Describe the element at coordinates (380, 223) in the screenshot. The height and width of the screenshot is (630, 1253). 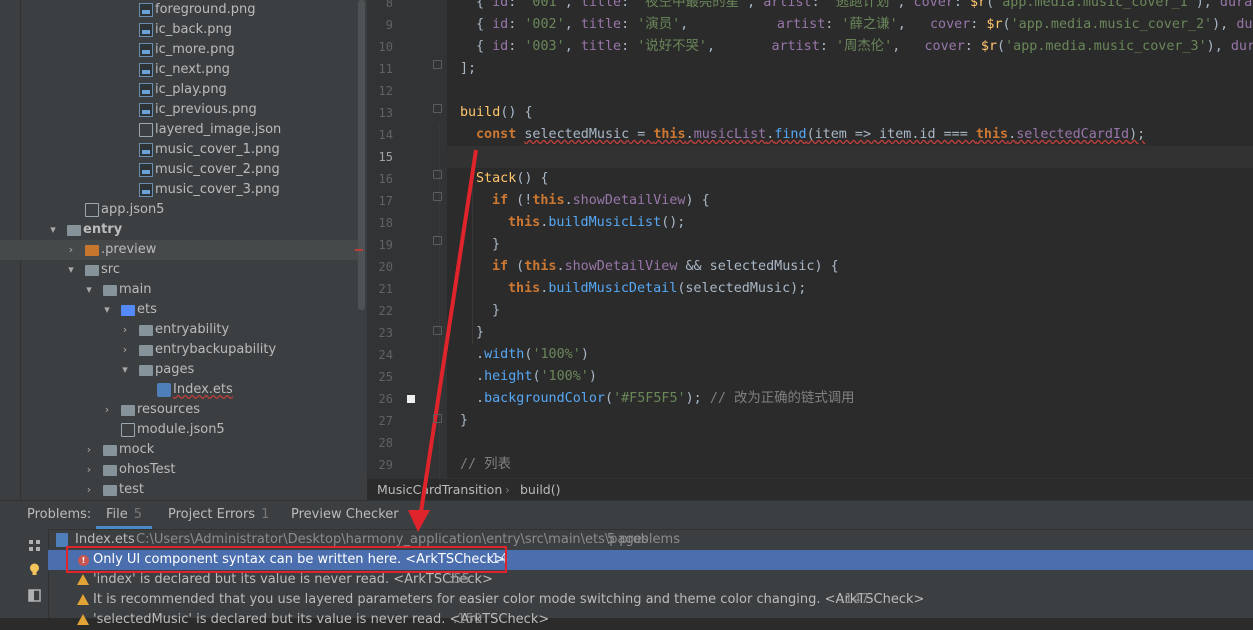
I see `line-number: 18` at that location.